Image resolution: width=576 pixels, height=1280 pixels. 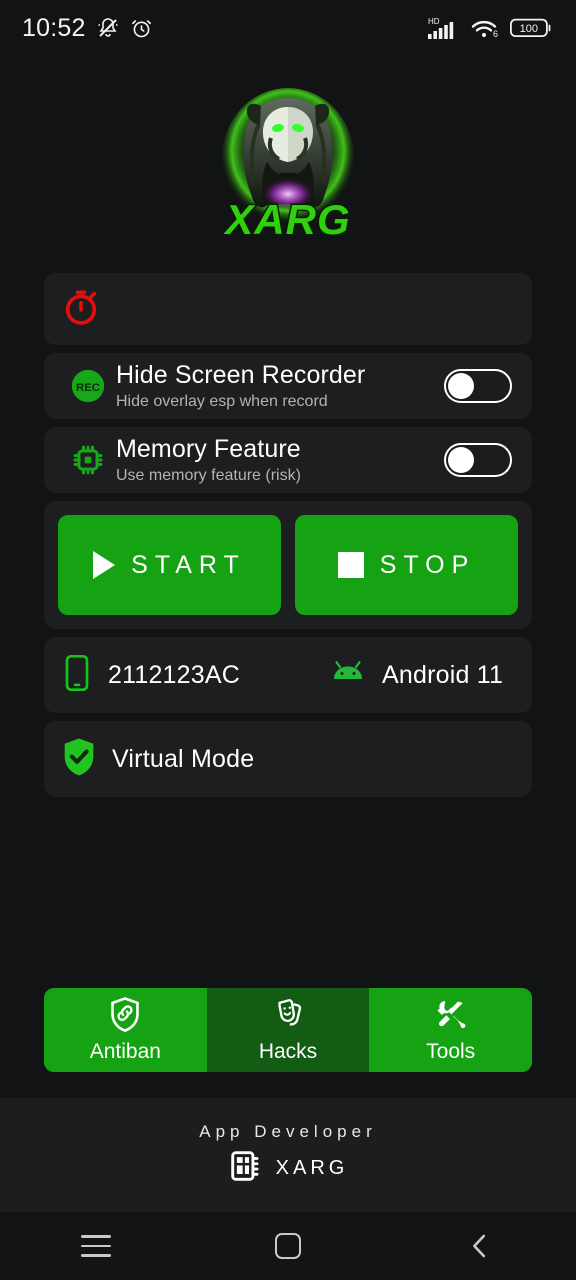 I want to click on setting-subtitle: Hide overlay esp when record, so click(x=222, y=401).